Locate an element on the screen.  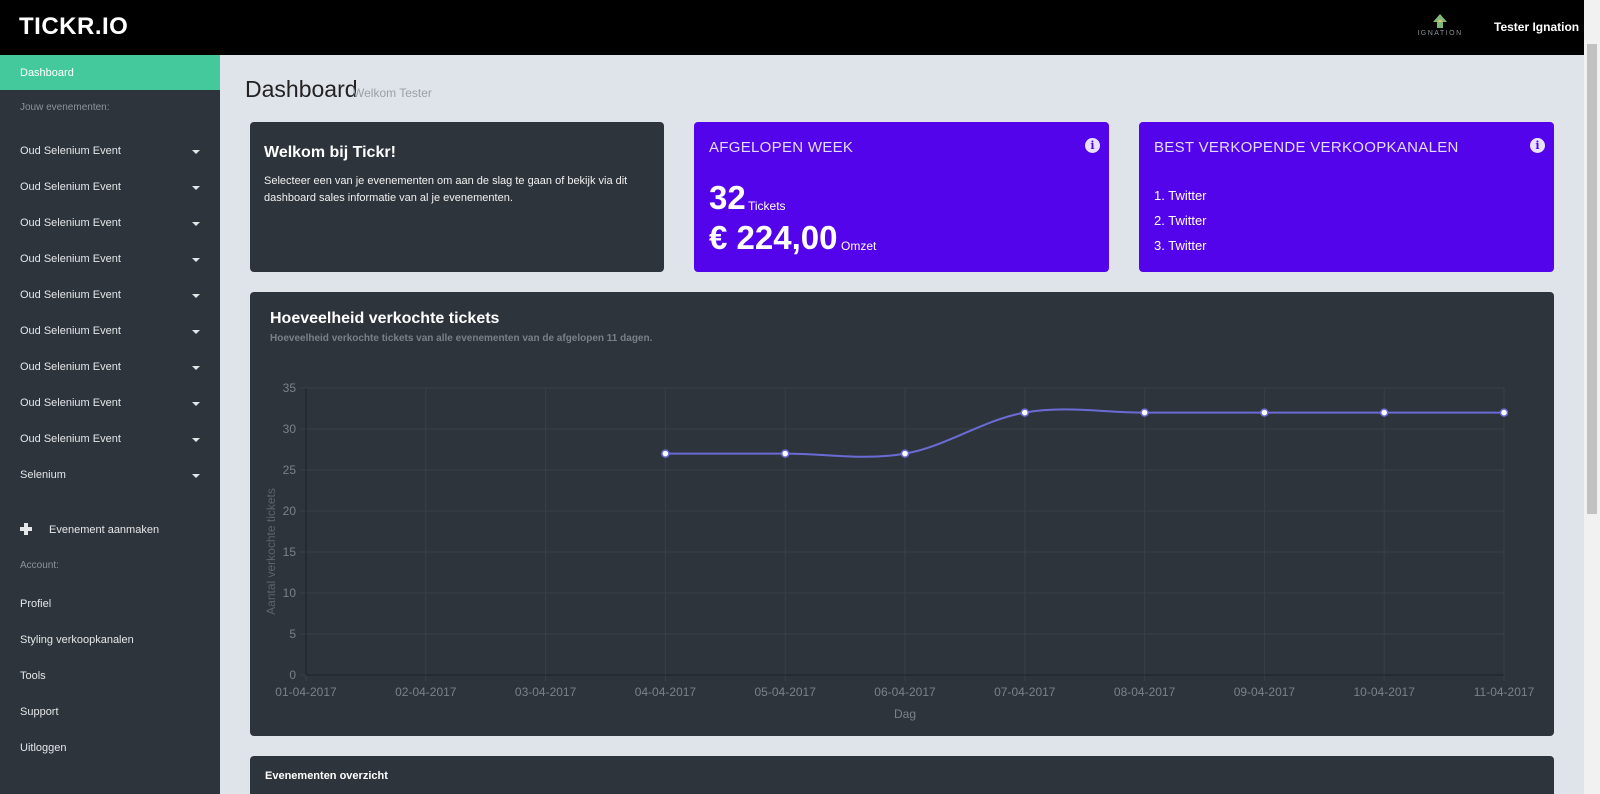
page-scrollbar is located at coordinates (1592, 397).